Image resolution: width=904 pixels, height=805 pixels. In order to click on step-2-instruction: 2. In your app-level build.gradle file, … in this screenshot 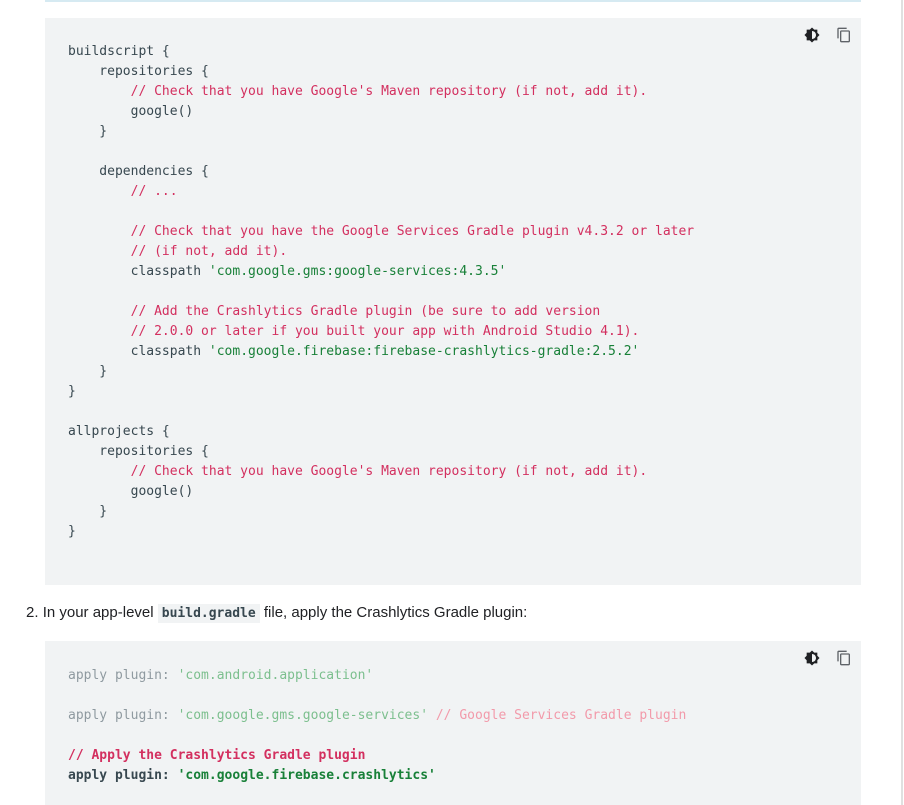, I will do `click(456, 613)`.